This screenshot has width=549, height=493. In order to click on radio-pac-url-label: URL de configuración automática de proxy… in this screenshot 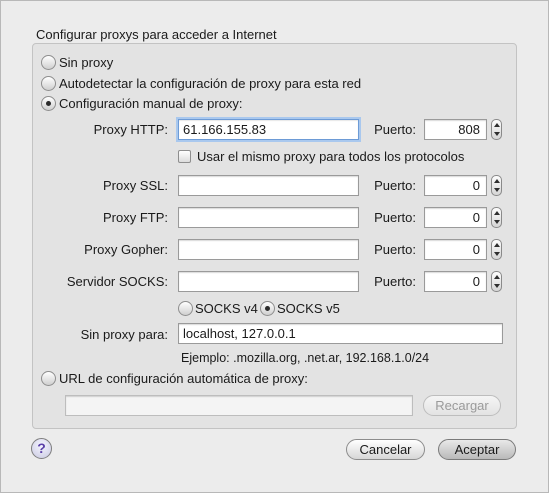, I will do `click(183, 378)`.